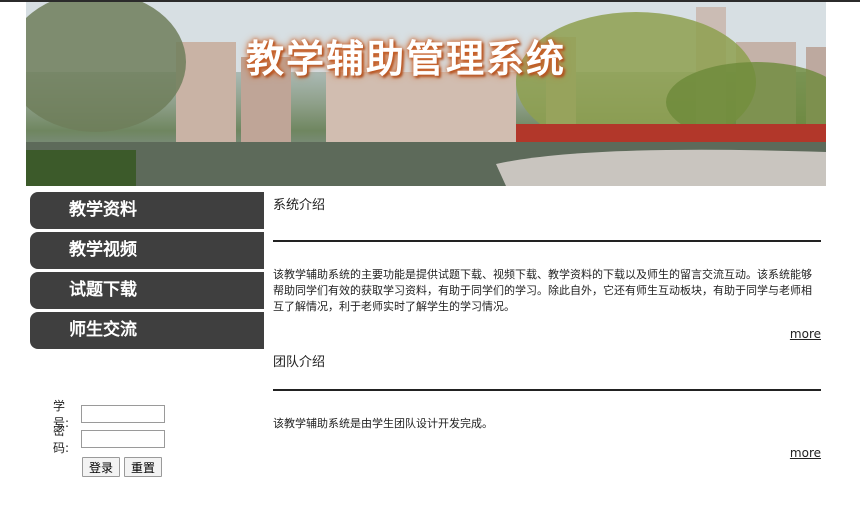 The height and width of the screenshot is (527, 860). Describe the element at coordinates (147, 330) in the screenshot. I see `nav-item-teacher-student-exchange: 师生交流` at that location.